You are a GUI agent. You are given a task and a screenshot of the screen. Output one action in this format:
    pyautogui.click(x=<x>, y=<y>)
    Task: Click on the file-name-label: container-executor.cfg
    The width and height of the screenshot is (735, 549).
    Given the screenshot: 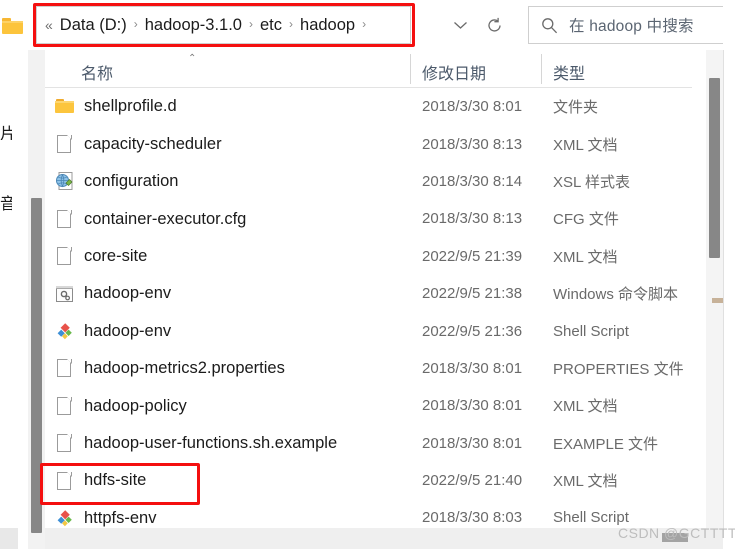 What is the action you would take?
    pyautogui.click(x=165, y=218)
    